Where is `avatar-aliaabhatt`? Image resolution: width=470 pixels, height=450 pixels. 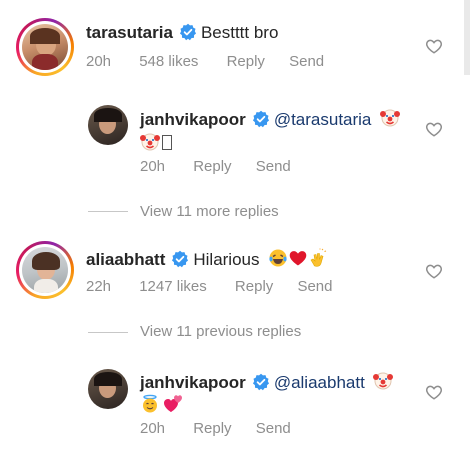 avatar-aliaabhatt is located at coordinates (45, 270).